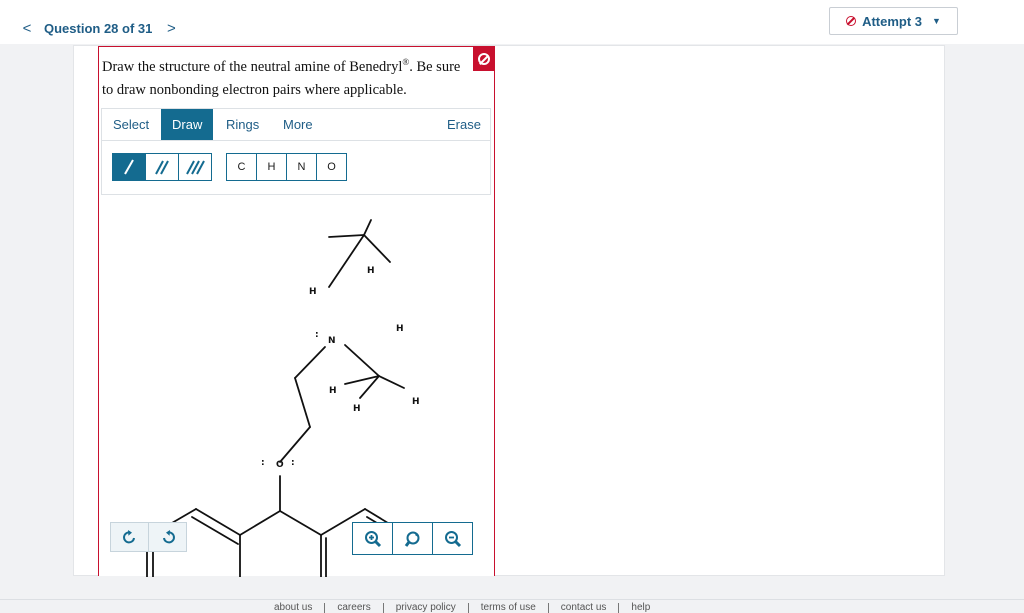 This screenshot has width=1024, height=613. I want to click on footer-link-about: about us, so click(293, 608).